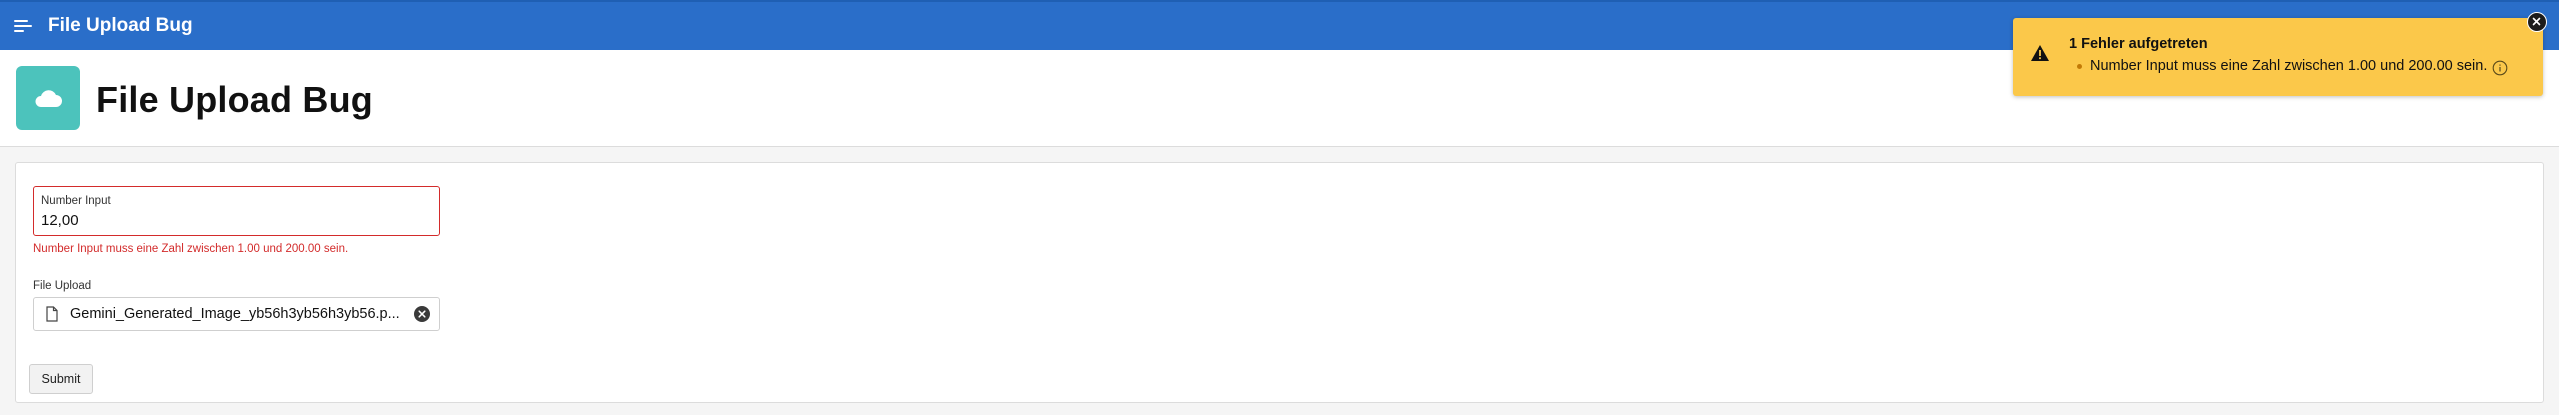 The image size is (2559, 415). What do you see at coordinates (62, 286) in the screenshot?
I see `file-upload-label: File Upload` at bounding box center [62, 286].